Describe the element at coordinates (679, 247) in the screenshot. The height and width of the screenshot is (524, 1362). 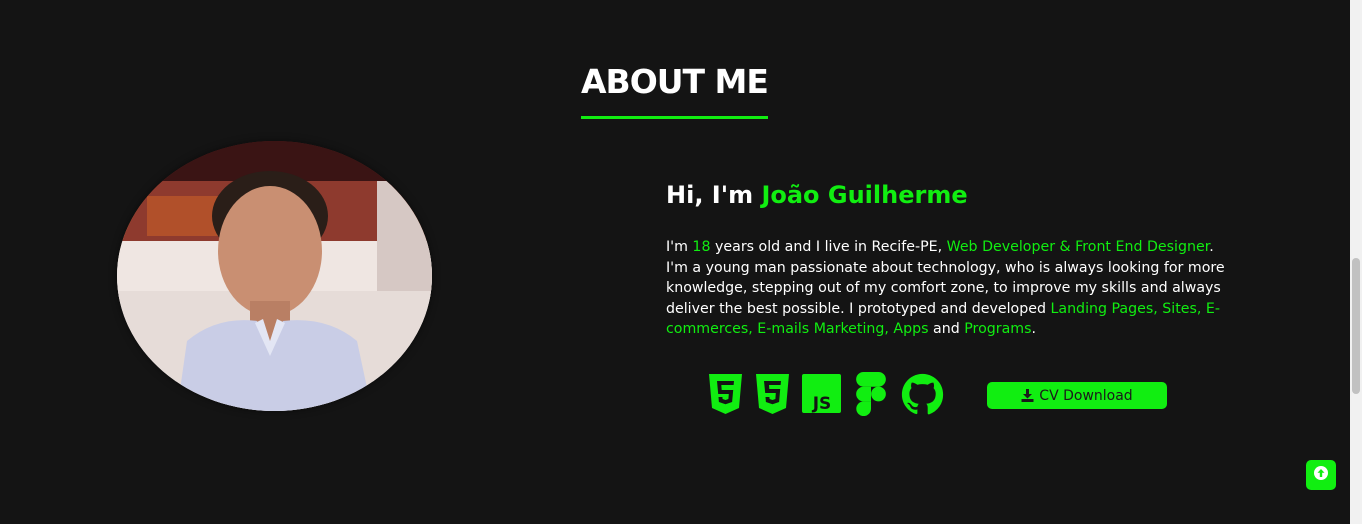
I see `bio-text: I'm` at that location.